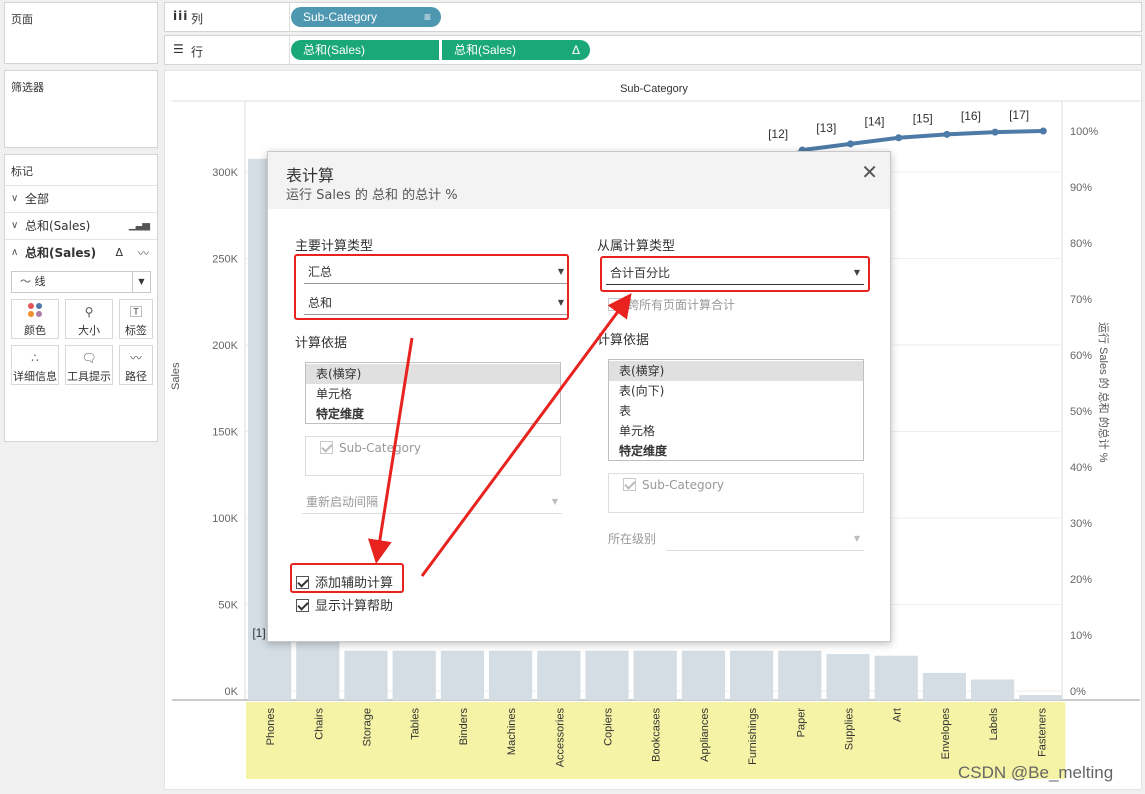  What do you see at coordinates (1081, 300) in the screenshot?
I see `y2-tick-label: 70%` at bounding box center [1081, 300].